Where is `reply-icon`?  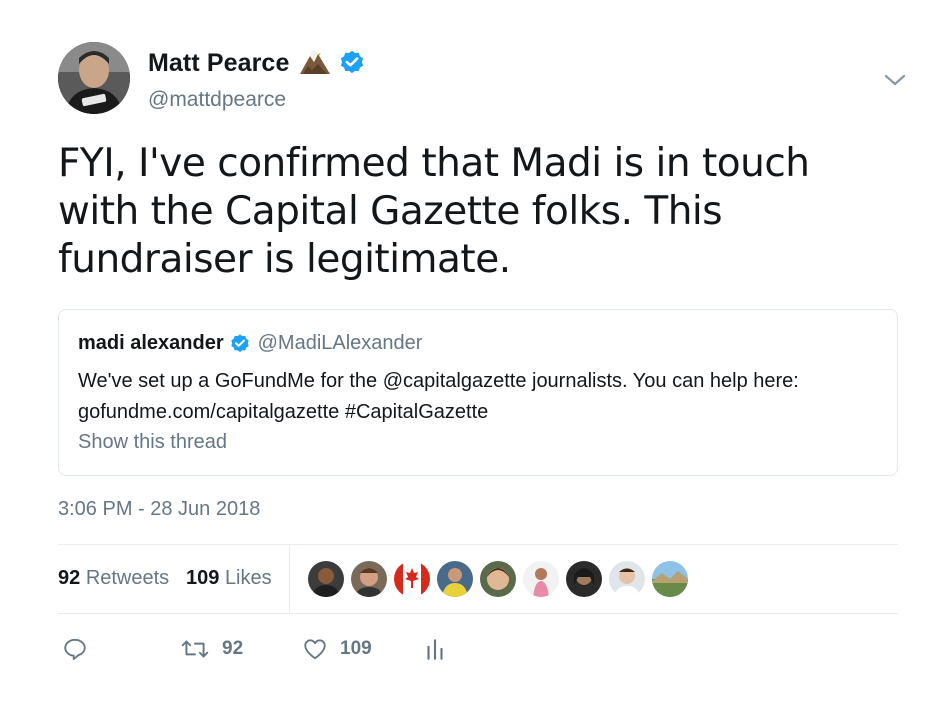 reply-icon is located at coordinates (75, 649).